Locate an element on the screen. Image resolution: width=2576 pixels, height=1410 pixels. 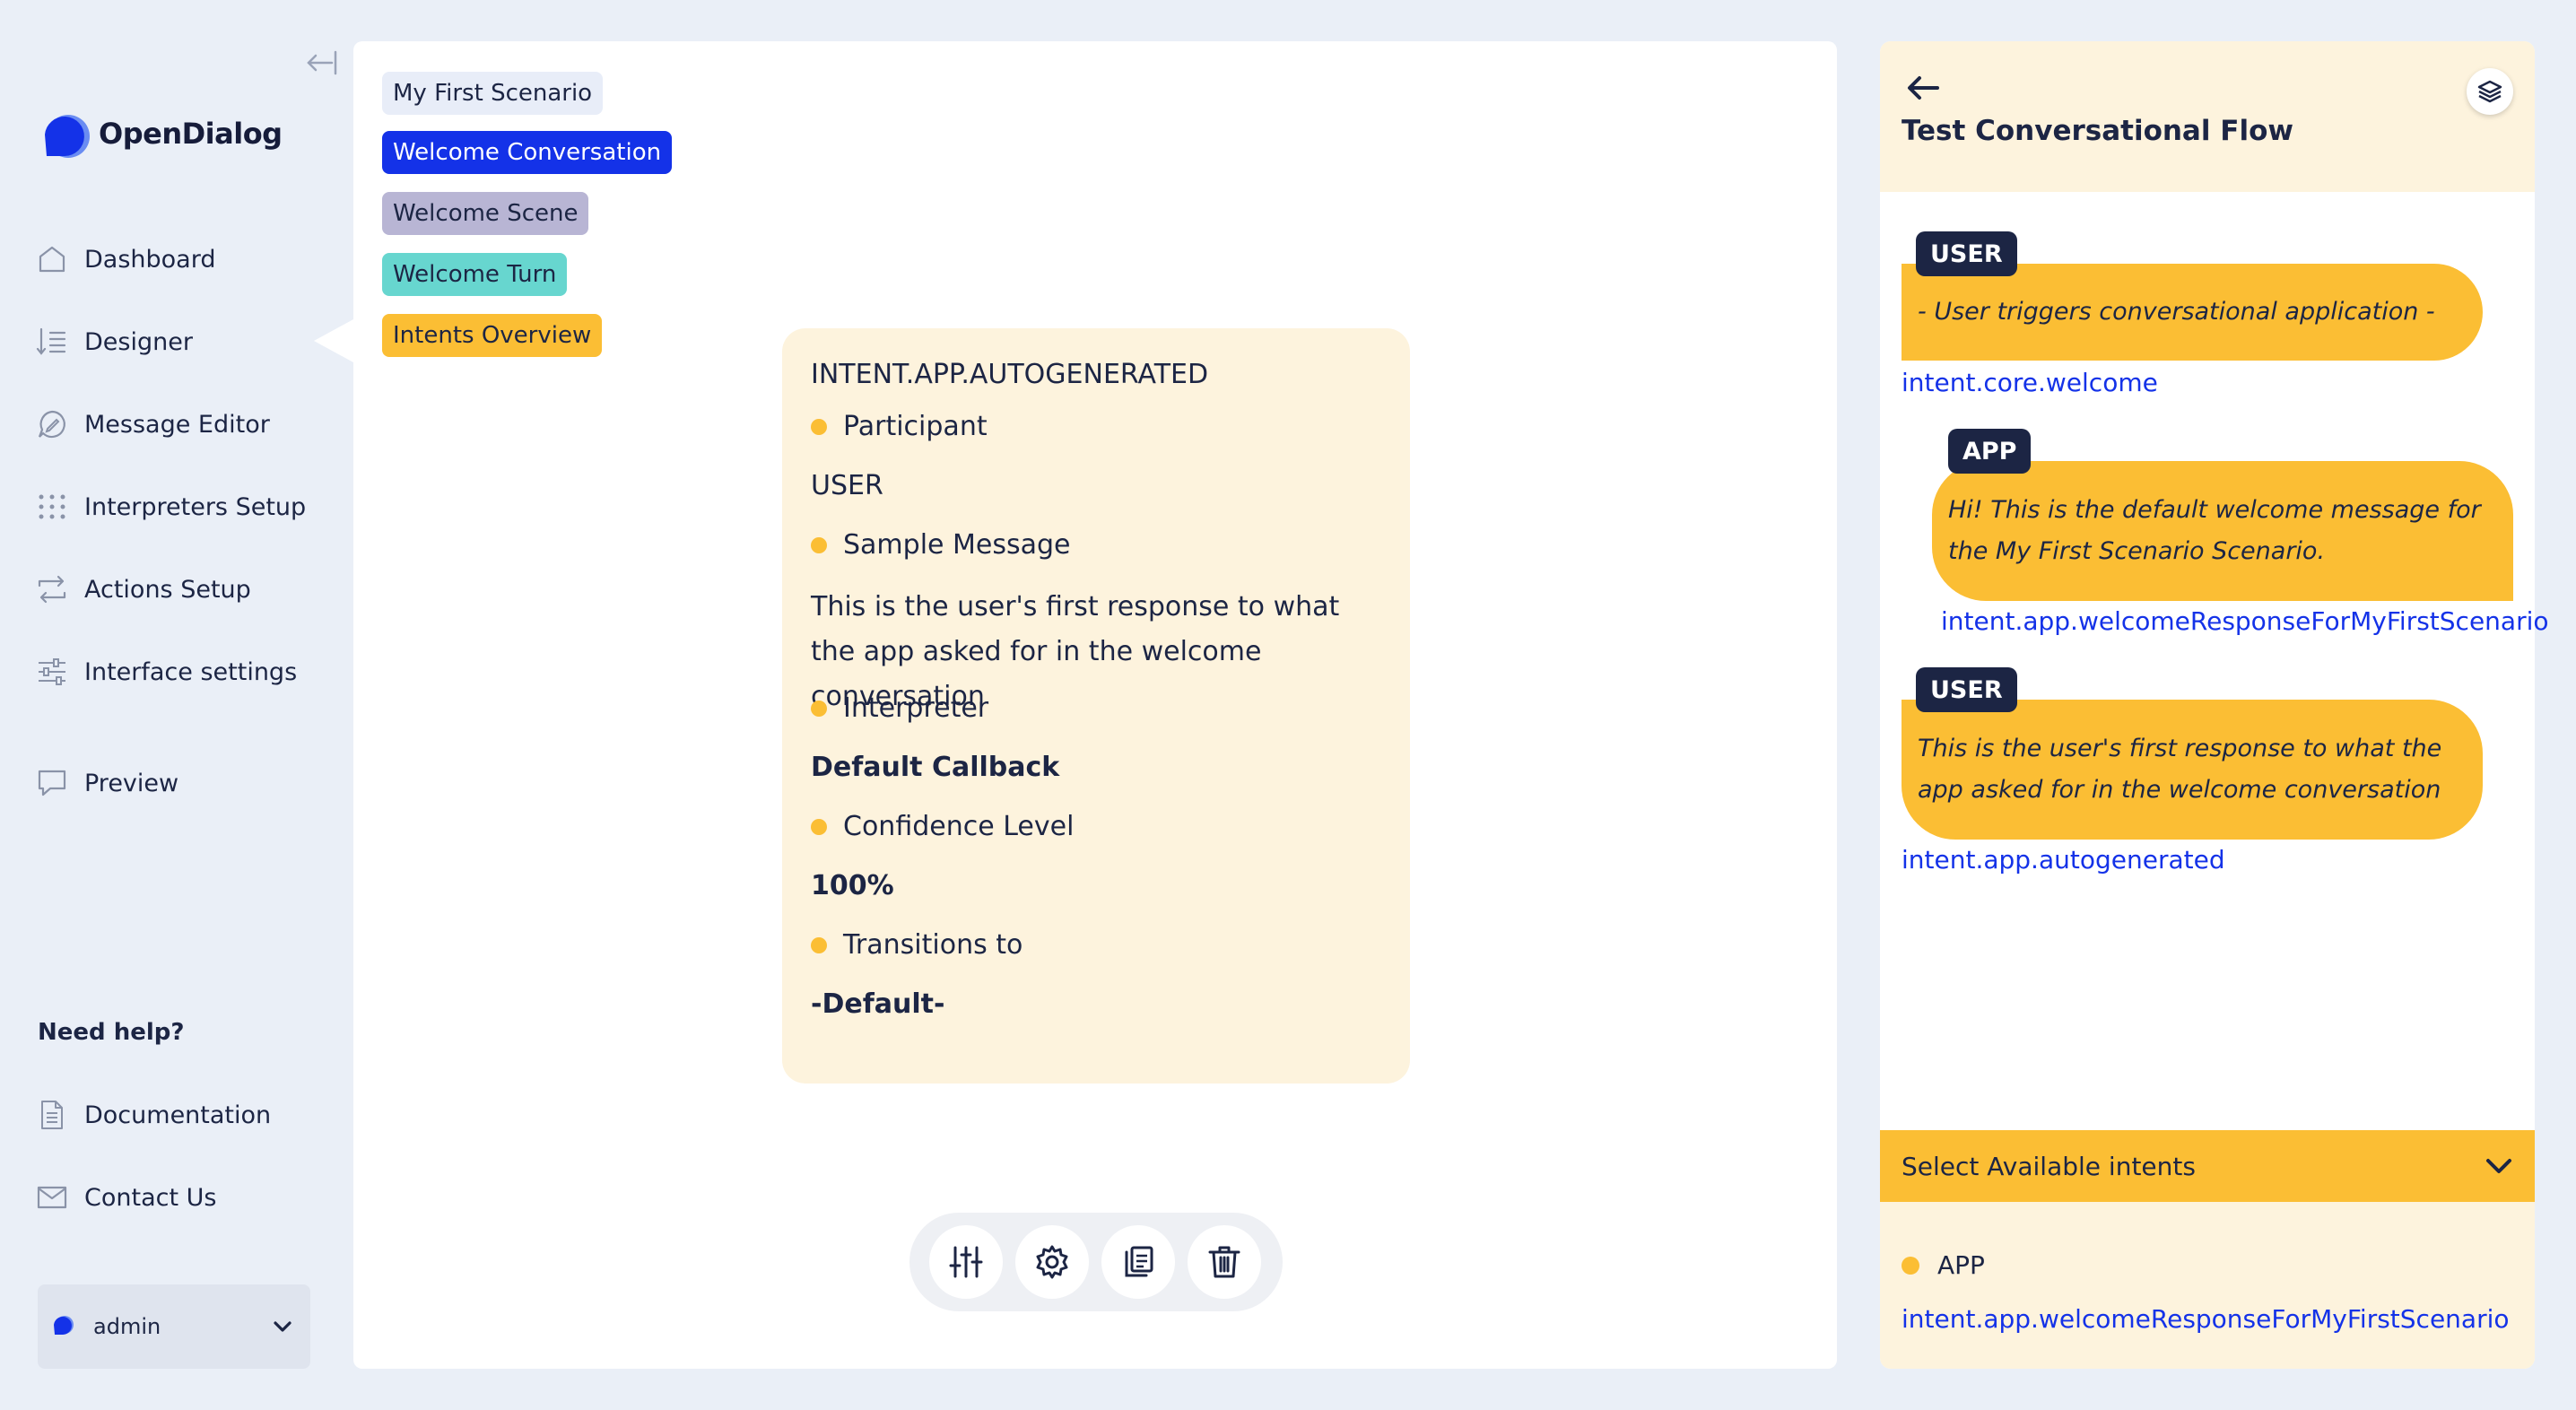
user-menu: admin is located at coordinates (174, 1326).